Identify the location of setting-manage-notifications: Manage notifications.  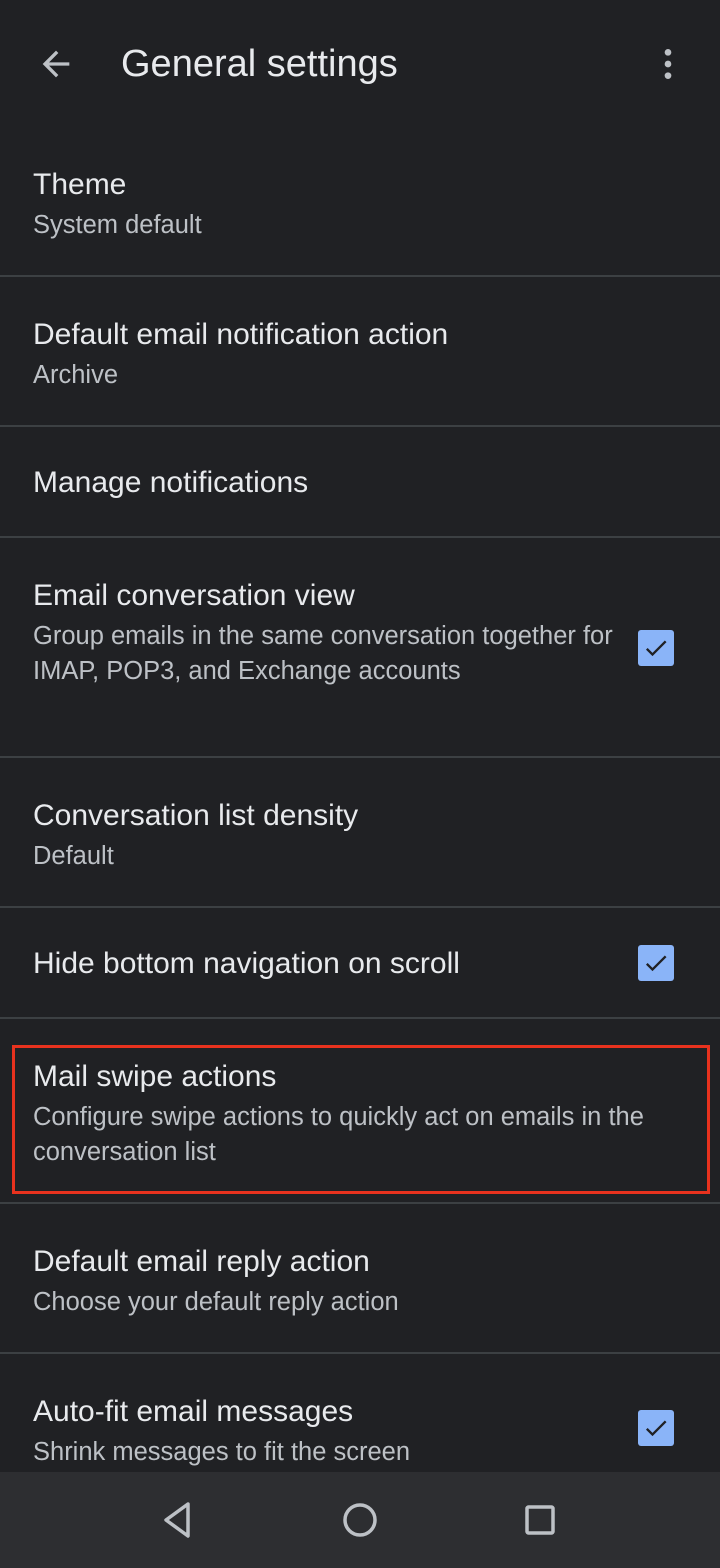
(360, 482).